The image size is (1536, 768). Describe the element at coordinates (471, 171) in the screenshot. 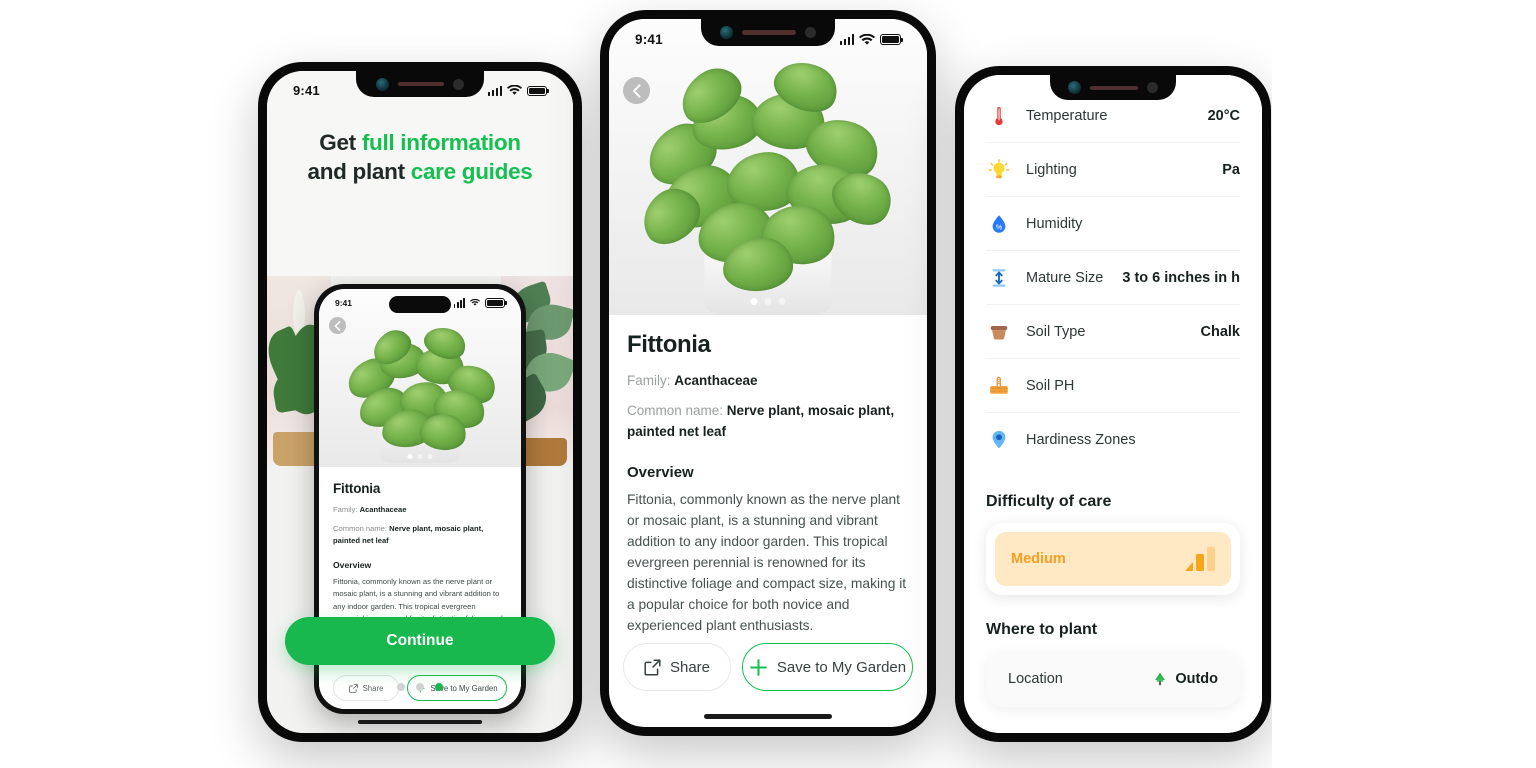

I see `headline-highlight-2: care guides` at that location.